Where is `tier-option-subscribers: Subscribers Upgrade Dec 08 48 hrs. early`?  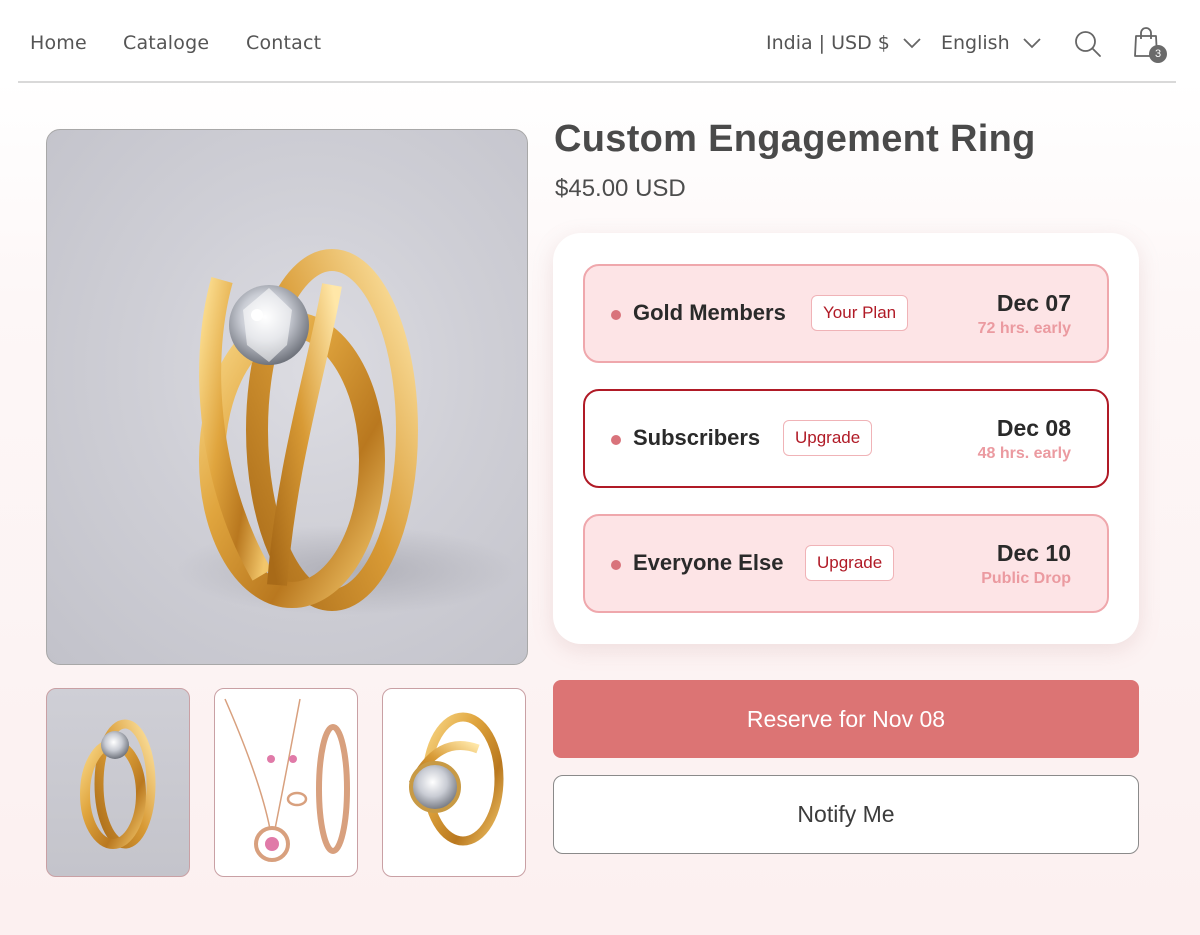 tier-option-subscribers: Subscribers Upgrade Dec 08 48 hrs. early is located at coordinates (846, 438).